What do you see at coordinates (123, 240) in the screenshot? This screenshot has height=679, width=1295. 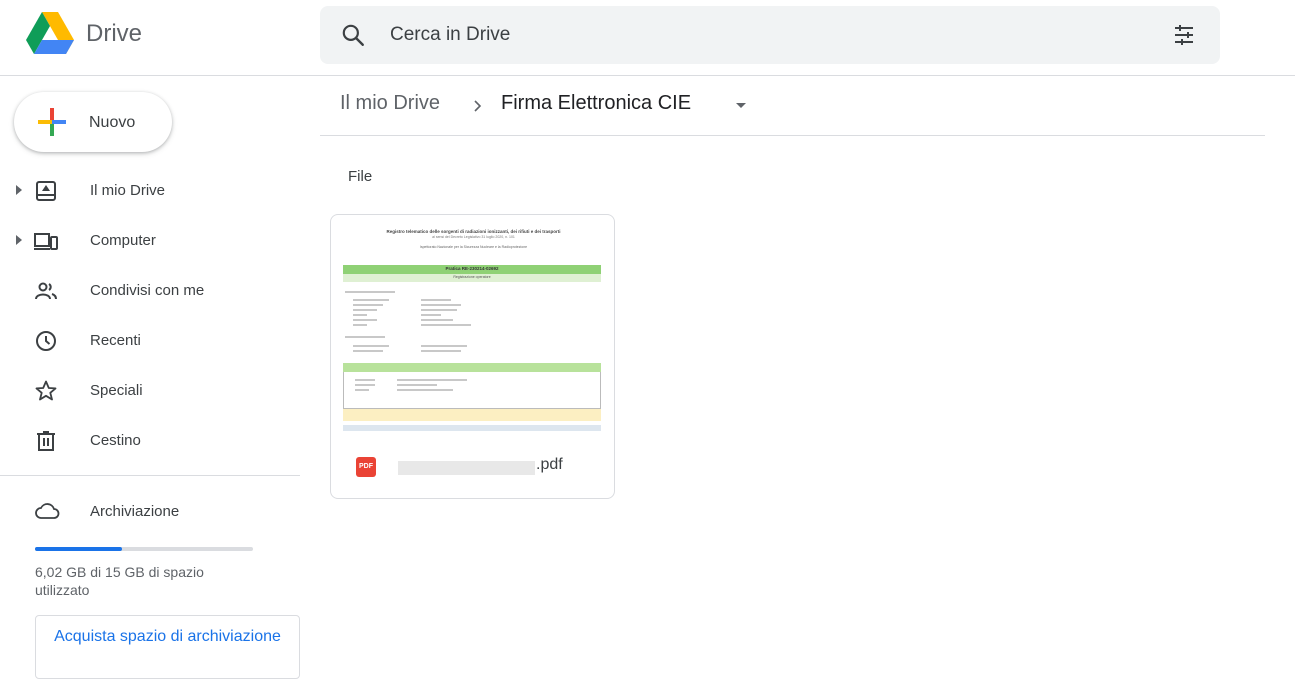 I see `sidebar-item-label: Computer` at bounding box center [123, 240].